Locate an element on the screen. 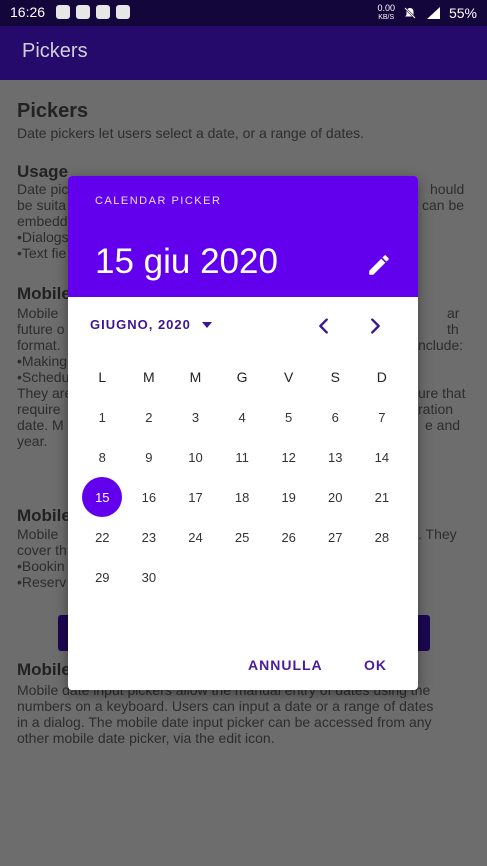 Image resolution: width=487 pixels, height=866 pixels. month-year-selector: GIUGNO, 2020 is located at coordinates (151, 324).